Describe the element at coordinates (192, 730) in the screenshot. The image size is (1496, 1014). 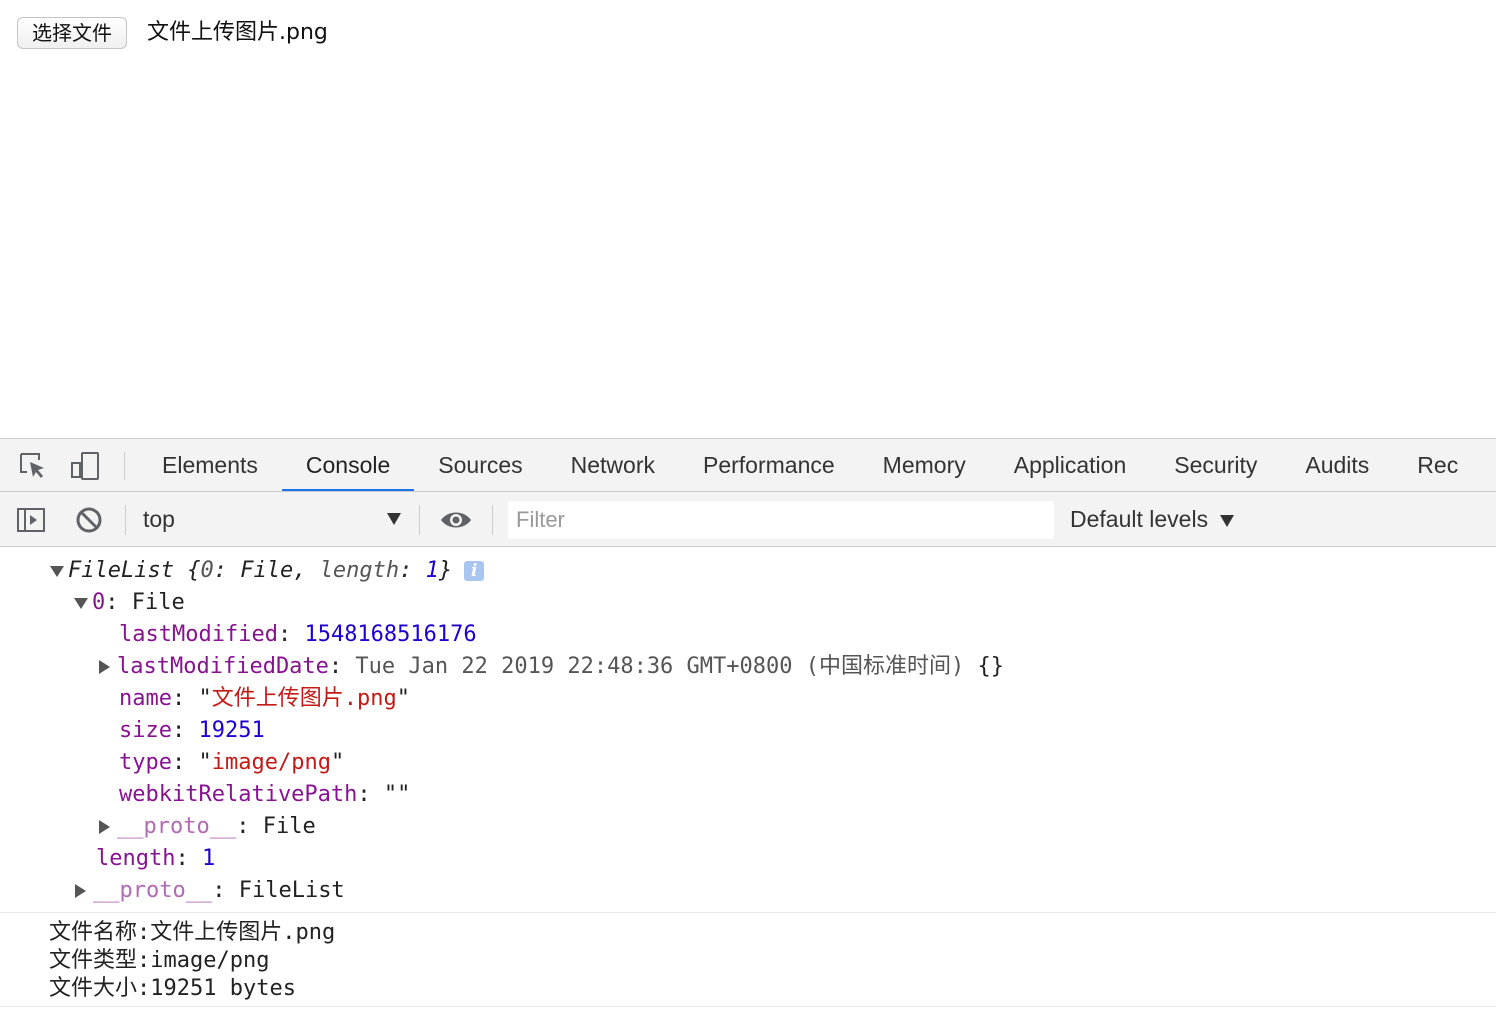
I see `property-row: size: 19251` at that location.